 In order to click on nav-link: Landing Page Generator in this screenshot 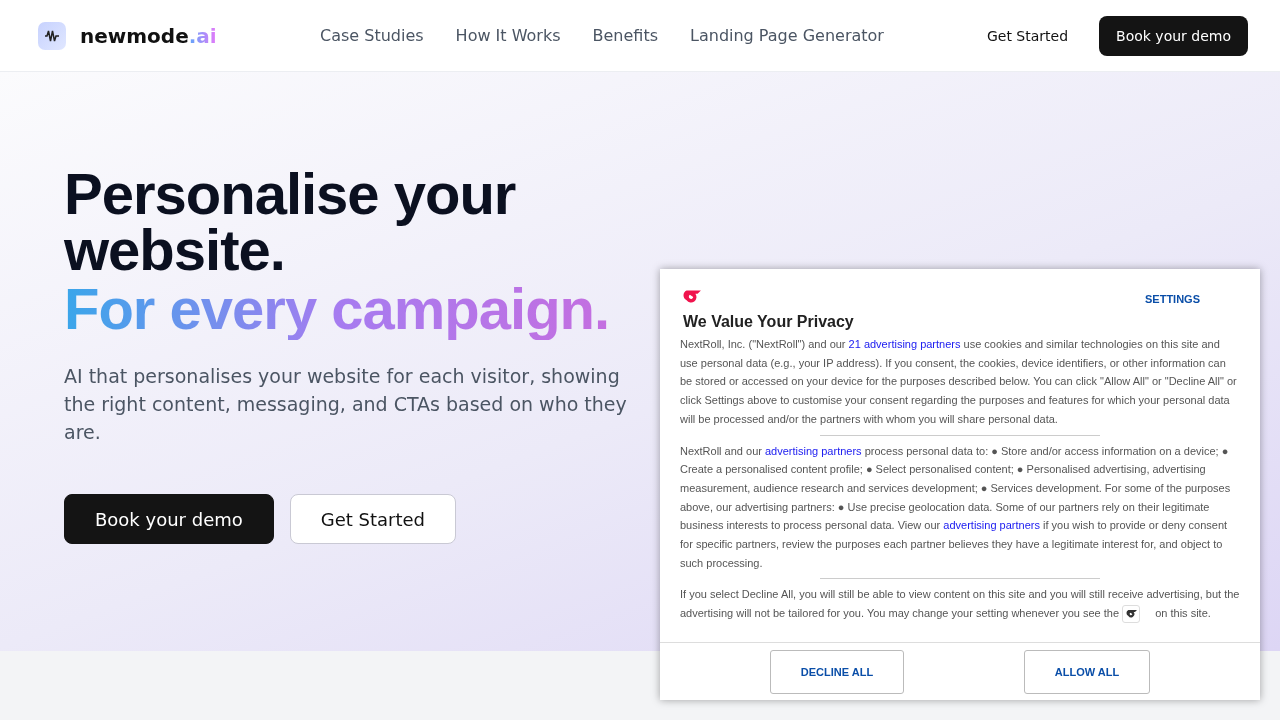, I will do `click(787, 35)`.